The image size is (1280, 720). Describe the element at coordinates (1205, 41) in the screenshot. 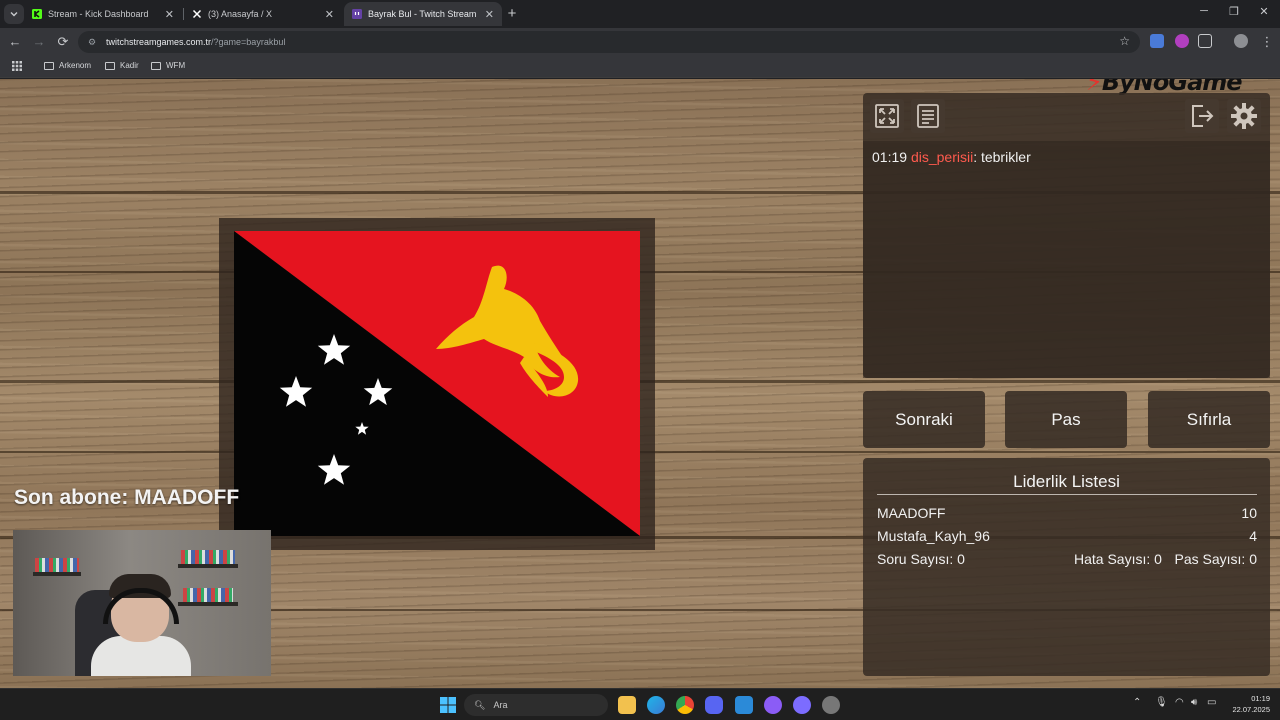

I see `extensions-puzzle-icon` at that location.